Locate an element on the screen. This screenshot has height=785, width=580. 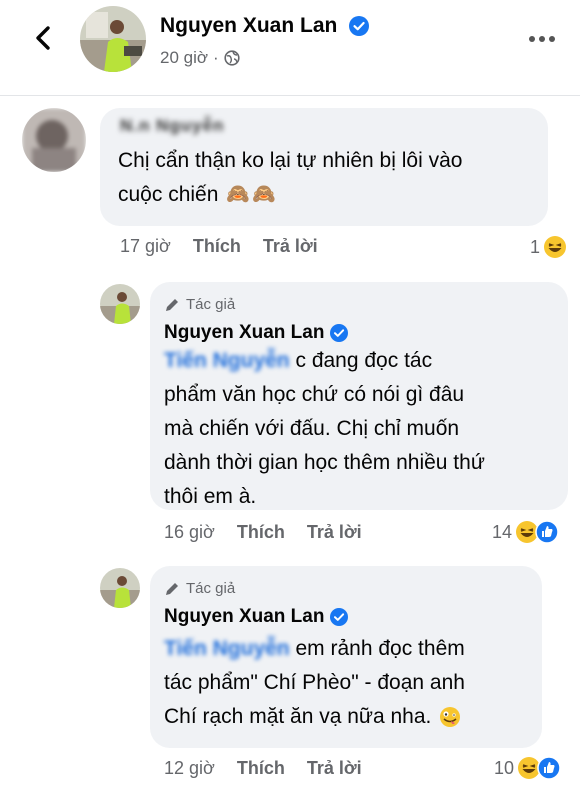
haha-reaction-icon is located at coordinates (555, 247).